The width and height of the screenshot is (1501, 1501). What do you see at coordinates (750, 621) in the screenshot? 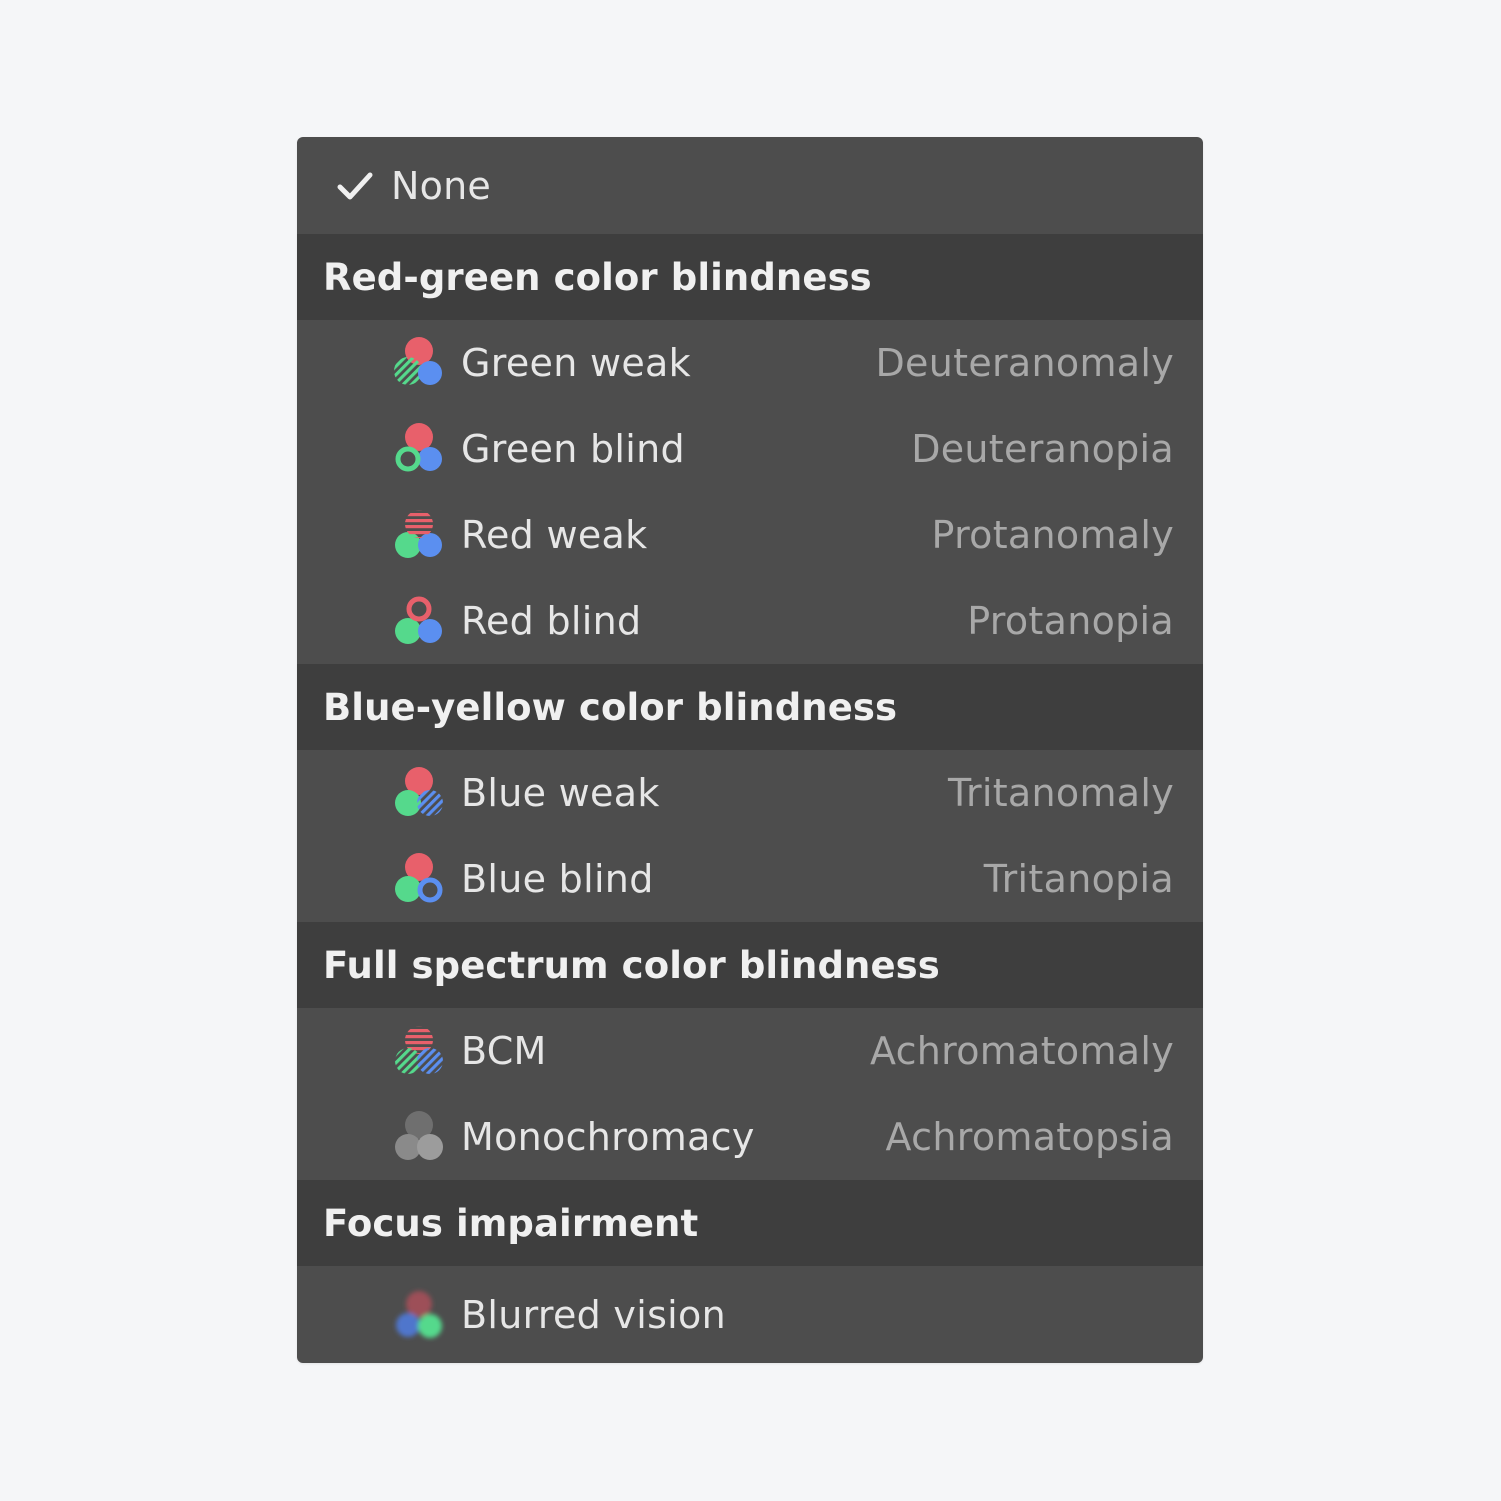
I see `menu-item-red-blind: Red blind Protanopia` at bounding box center [750, 621].